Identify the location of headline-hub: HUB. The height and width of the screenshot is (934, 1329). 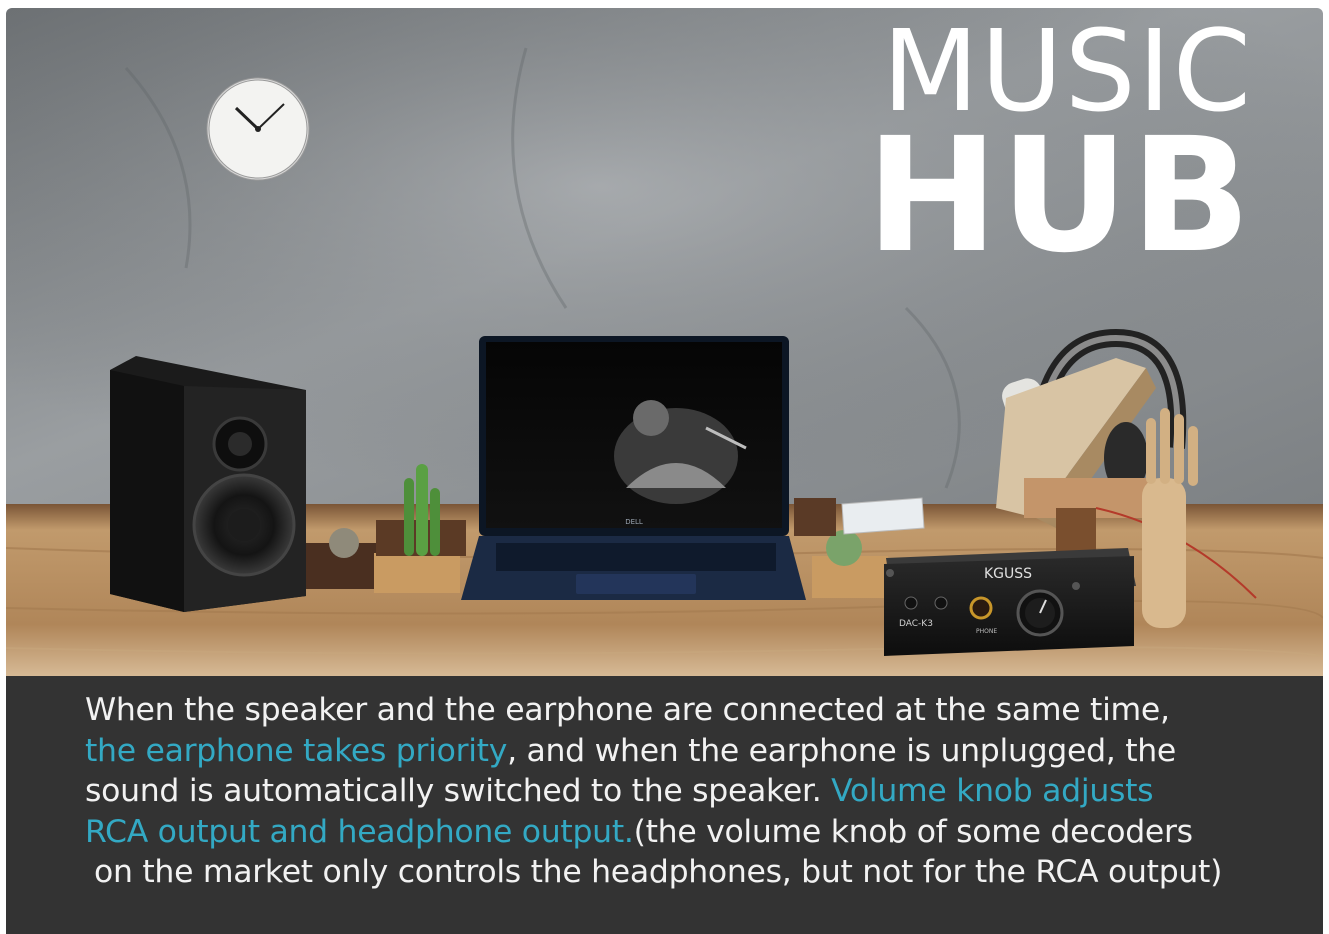
(1059, 195).